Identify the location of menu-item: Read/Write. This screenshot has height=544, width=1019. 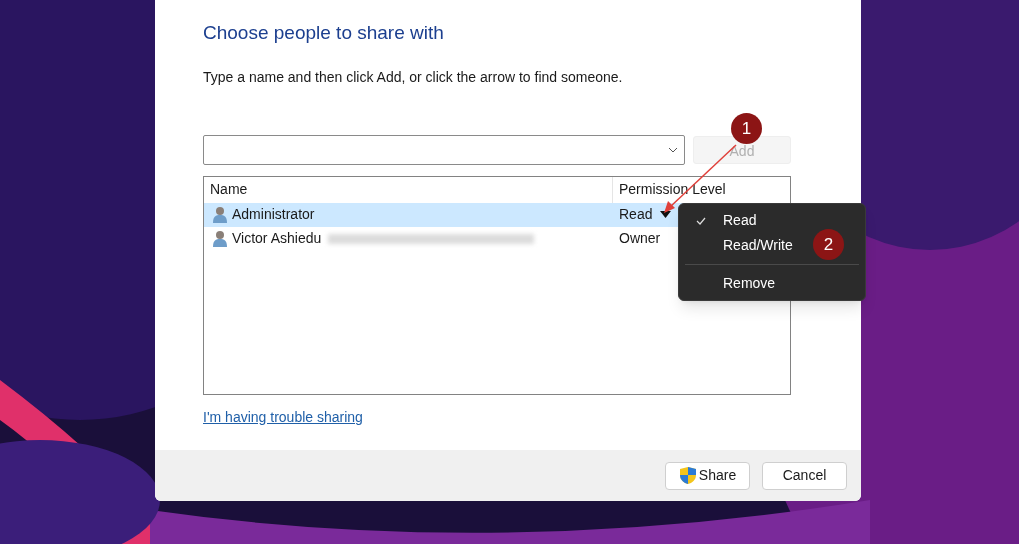
(758, 245).